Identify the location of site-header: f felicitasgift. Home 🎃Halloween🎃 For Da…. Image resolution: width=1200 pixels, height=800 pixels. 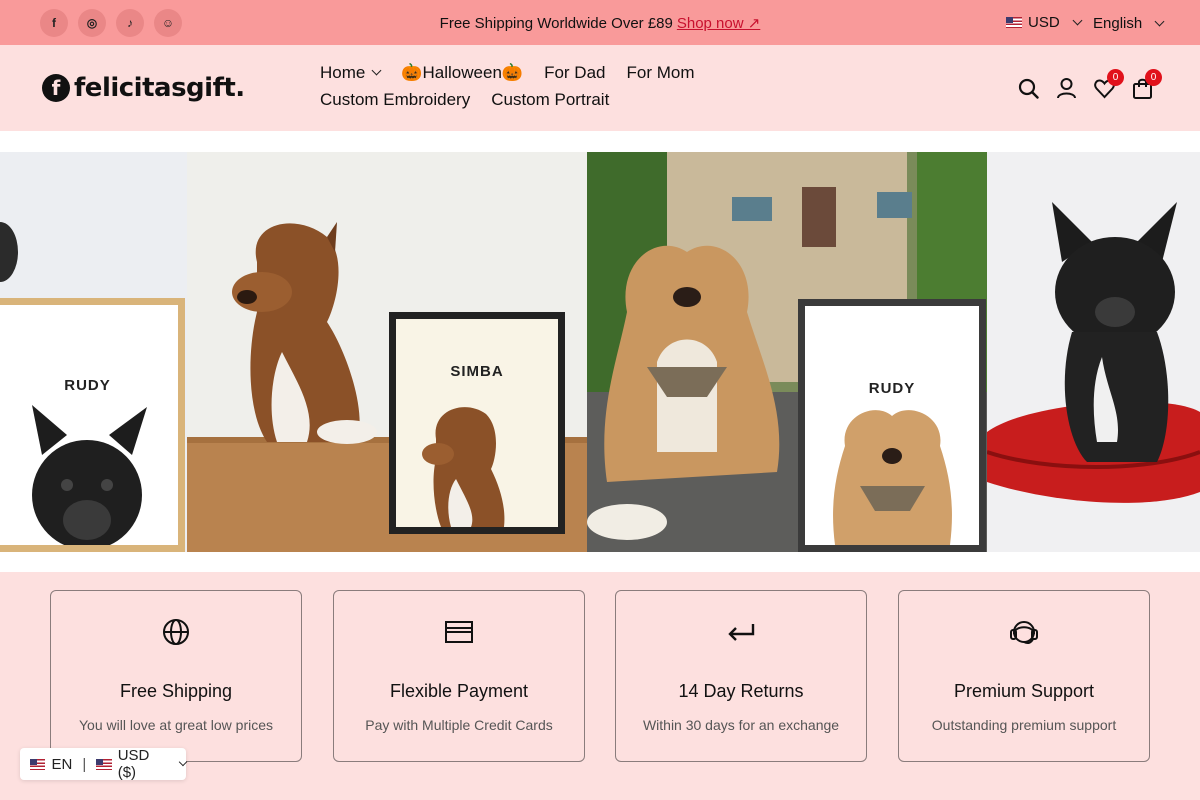
(600, 88).